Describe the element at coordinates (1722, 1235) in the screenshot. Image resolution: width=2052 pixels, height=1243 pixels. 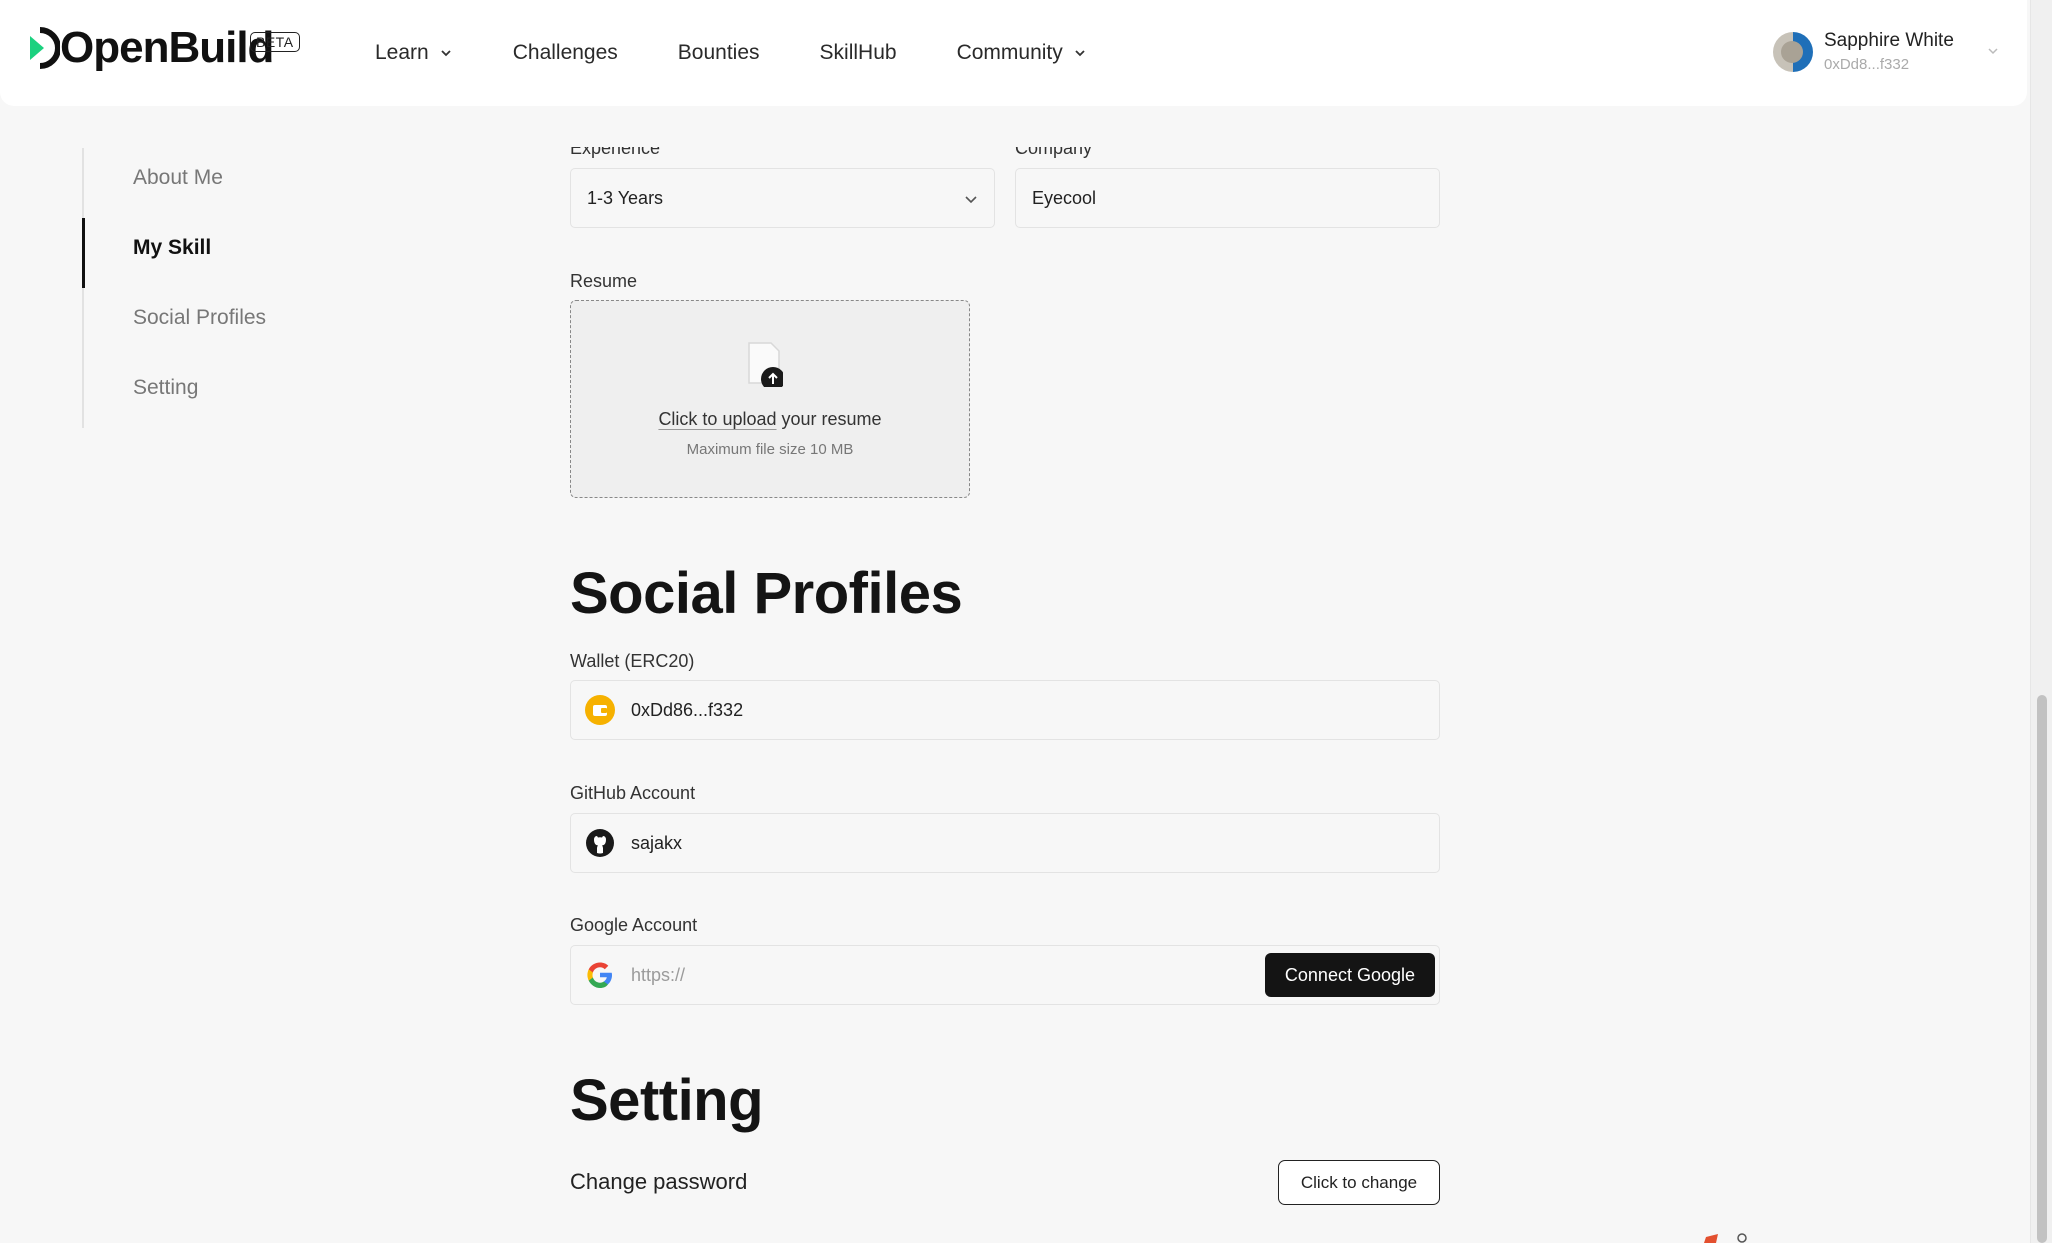
I see `floating-widget-icon` at that location.